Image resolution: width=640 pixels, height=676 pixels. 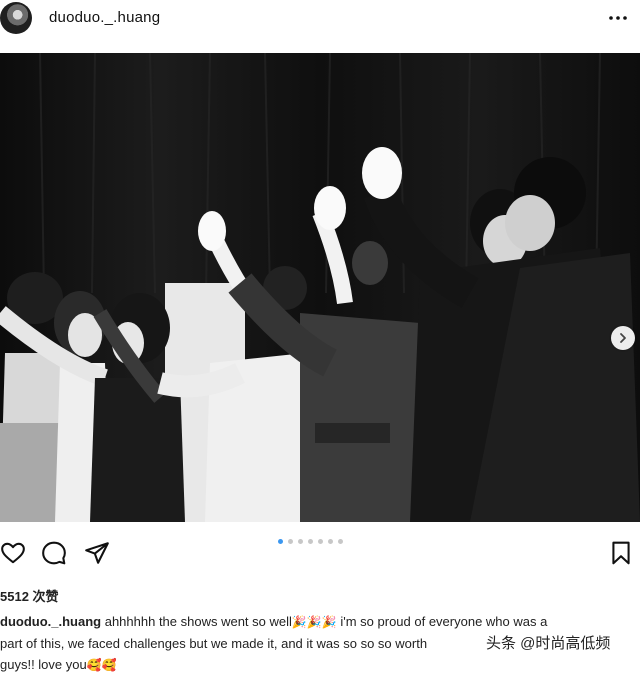 What do you see at coordinates (16, 18) in the screenshot?
I see `avatar` at bounding box center [16, 18].